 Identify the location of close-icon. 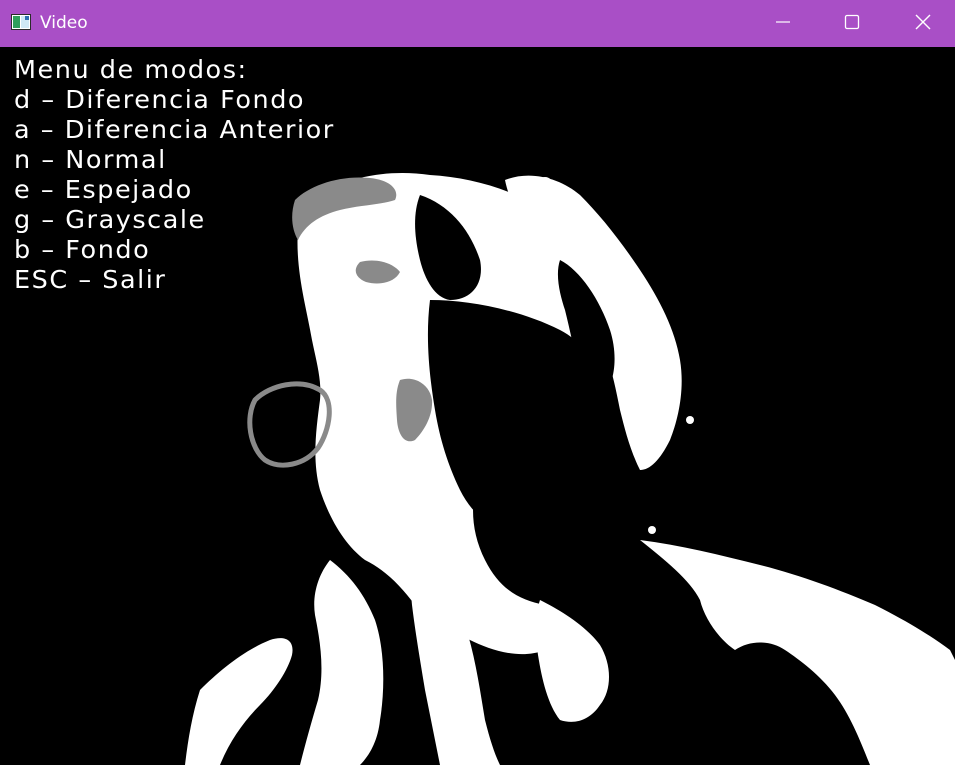
(923, 24).